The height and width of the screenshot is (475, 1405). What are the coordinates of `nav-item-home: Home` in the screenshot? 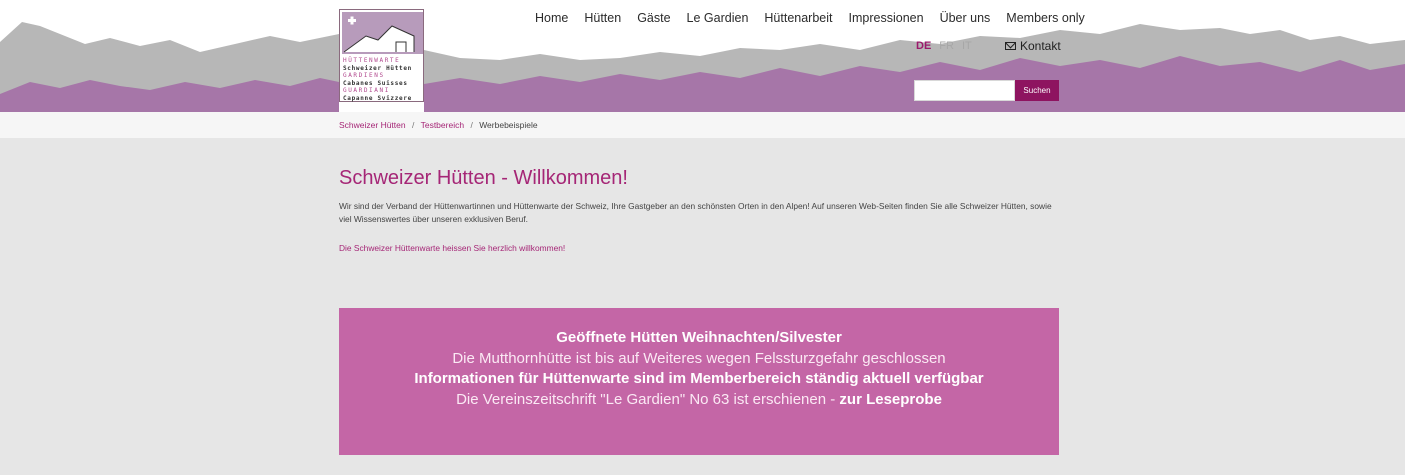 It's located at (551, 18).